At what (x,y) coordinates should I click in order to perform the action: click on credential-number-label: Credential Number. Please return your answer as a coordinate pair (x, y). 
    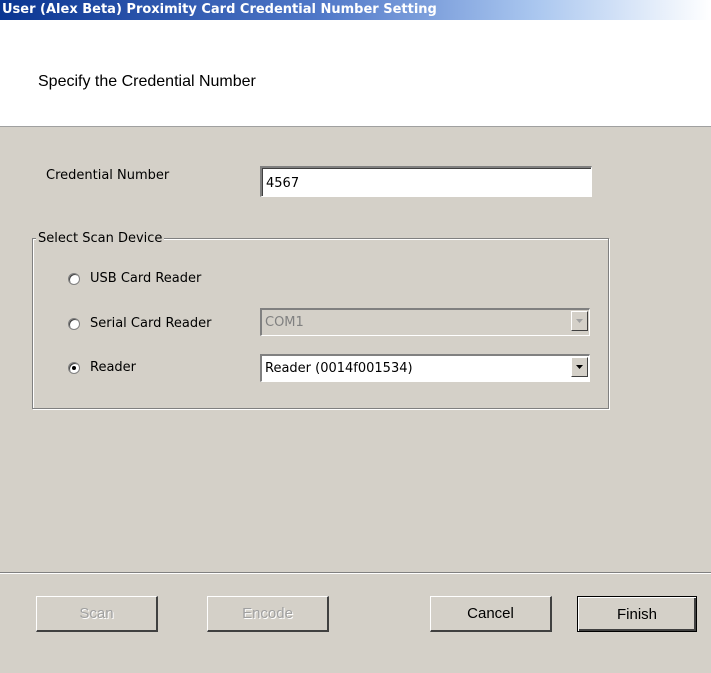
    Looking at the image, I should click on (108, 175).